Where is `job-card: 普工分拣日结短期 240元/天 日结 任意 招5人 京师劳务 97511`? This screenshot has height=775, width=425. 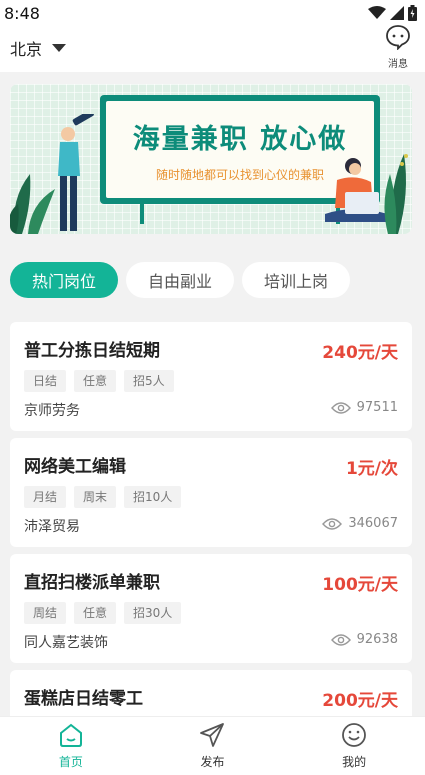
job-card: 普工分拣日结短期 240元/天 日结 任意 招5人 京师劳务 97511 is located at coordinates (211, 376).